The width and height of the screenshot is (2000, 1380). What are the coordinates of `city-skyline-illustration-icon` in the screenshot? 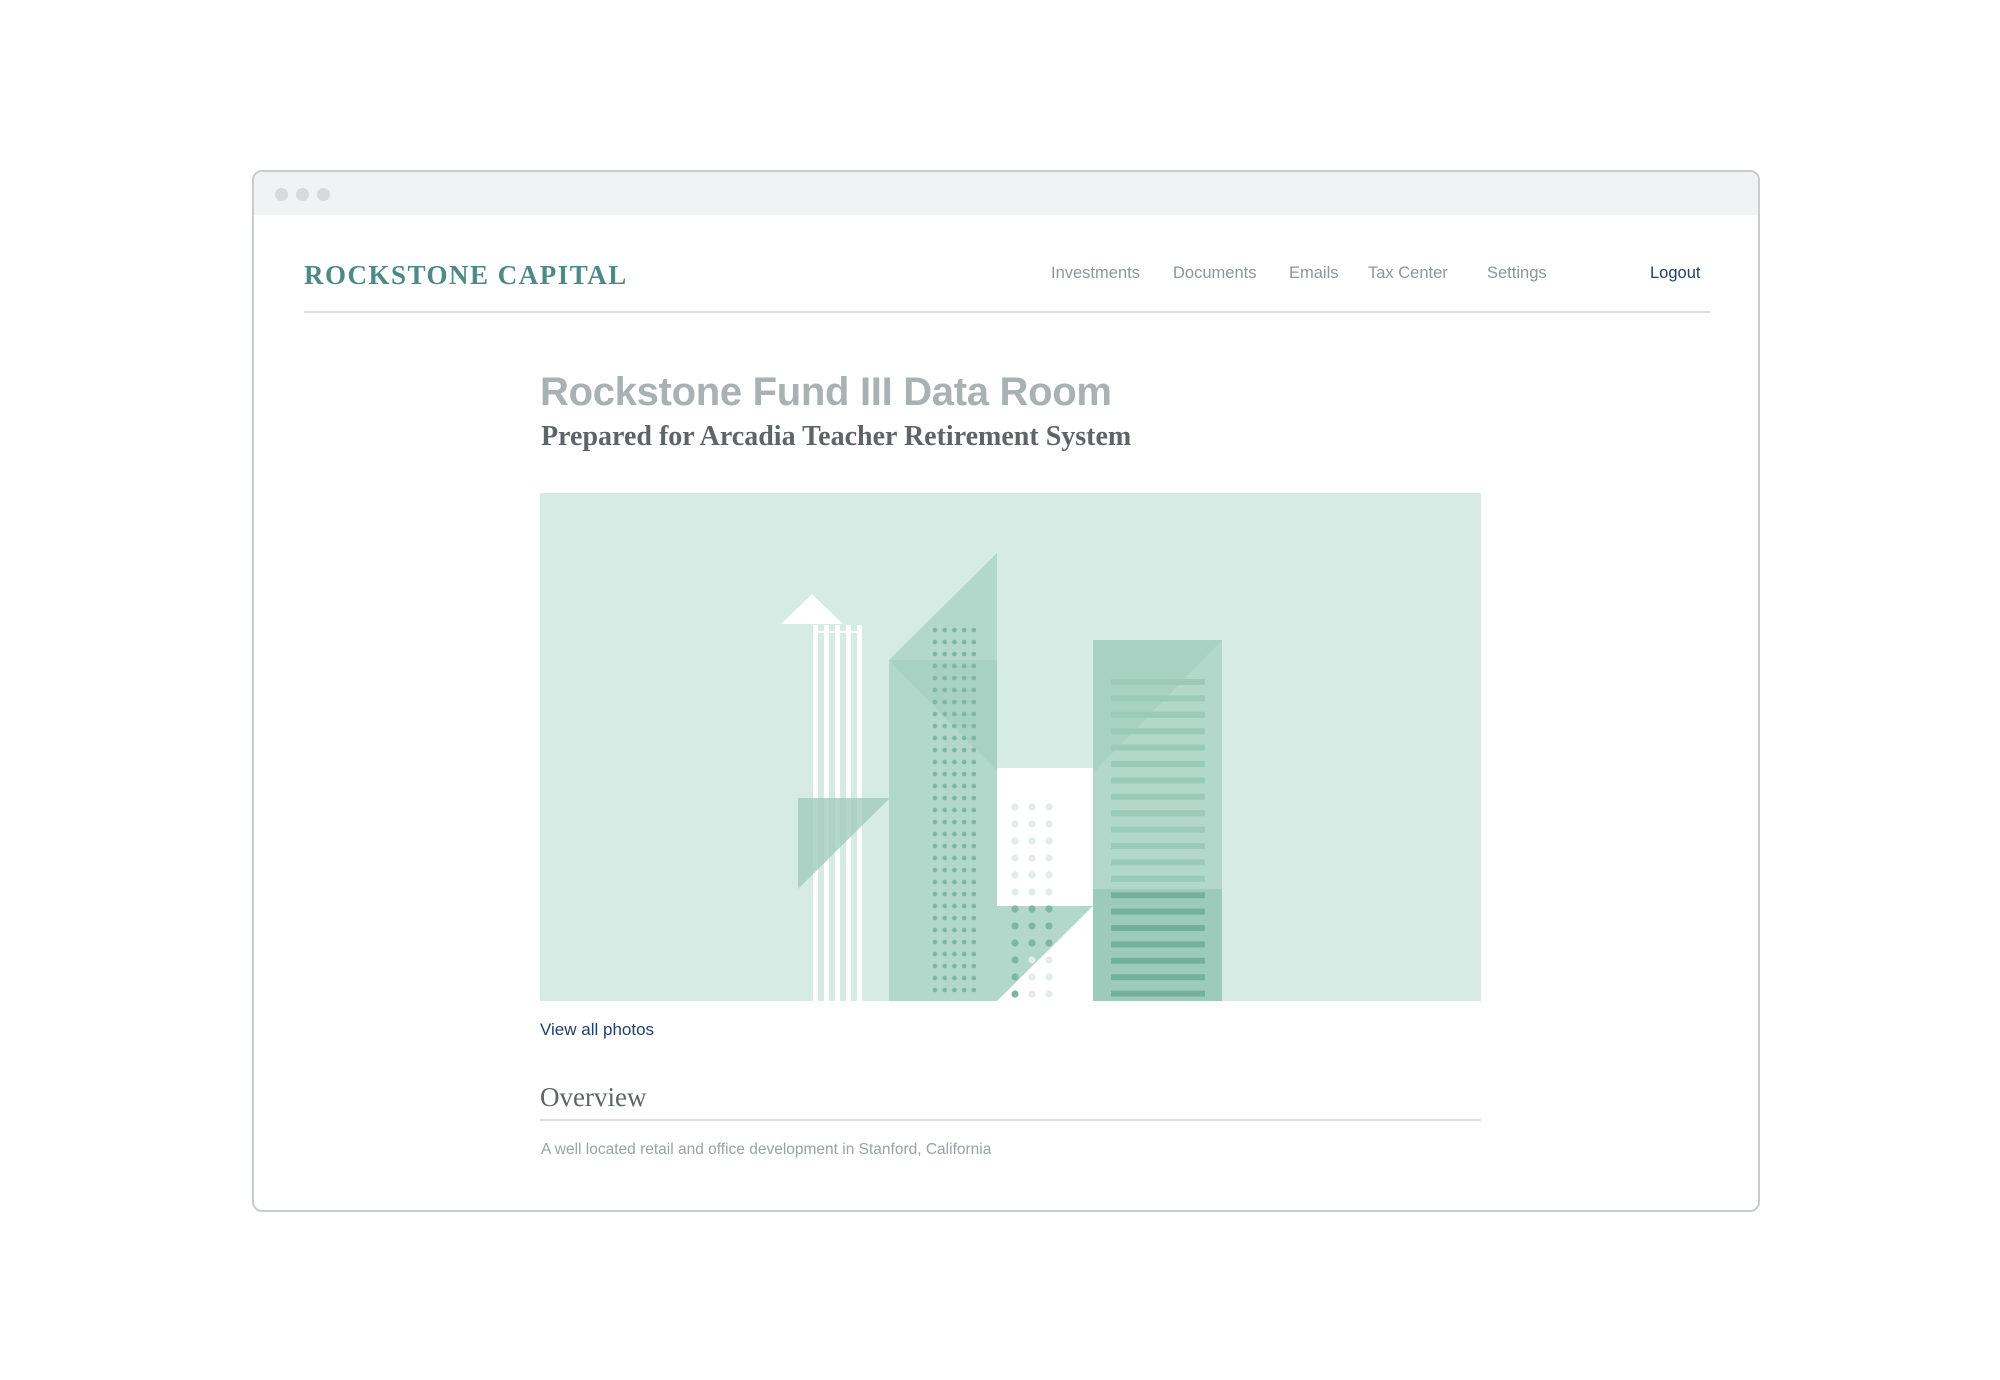 It's located at (1001, 777).